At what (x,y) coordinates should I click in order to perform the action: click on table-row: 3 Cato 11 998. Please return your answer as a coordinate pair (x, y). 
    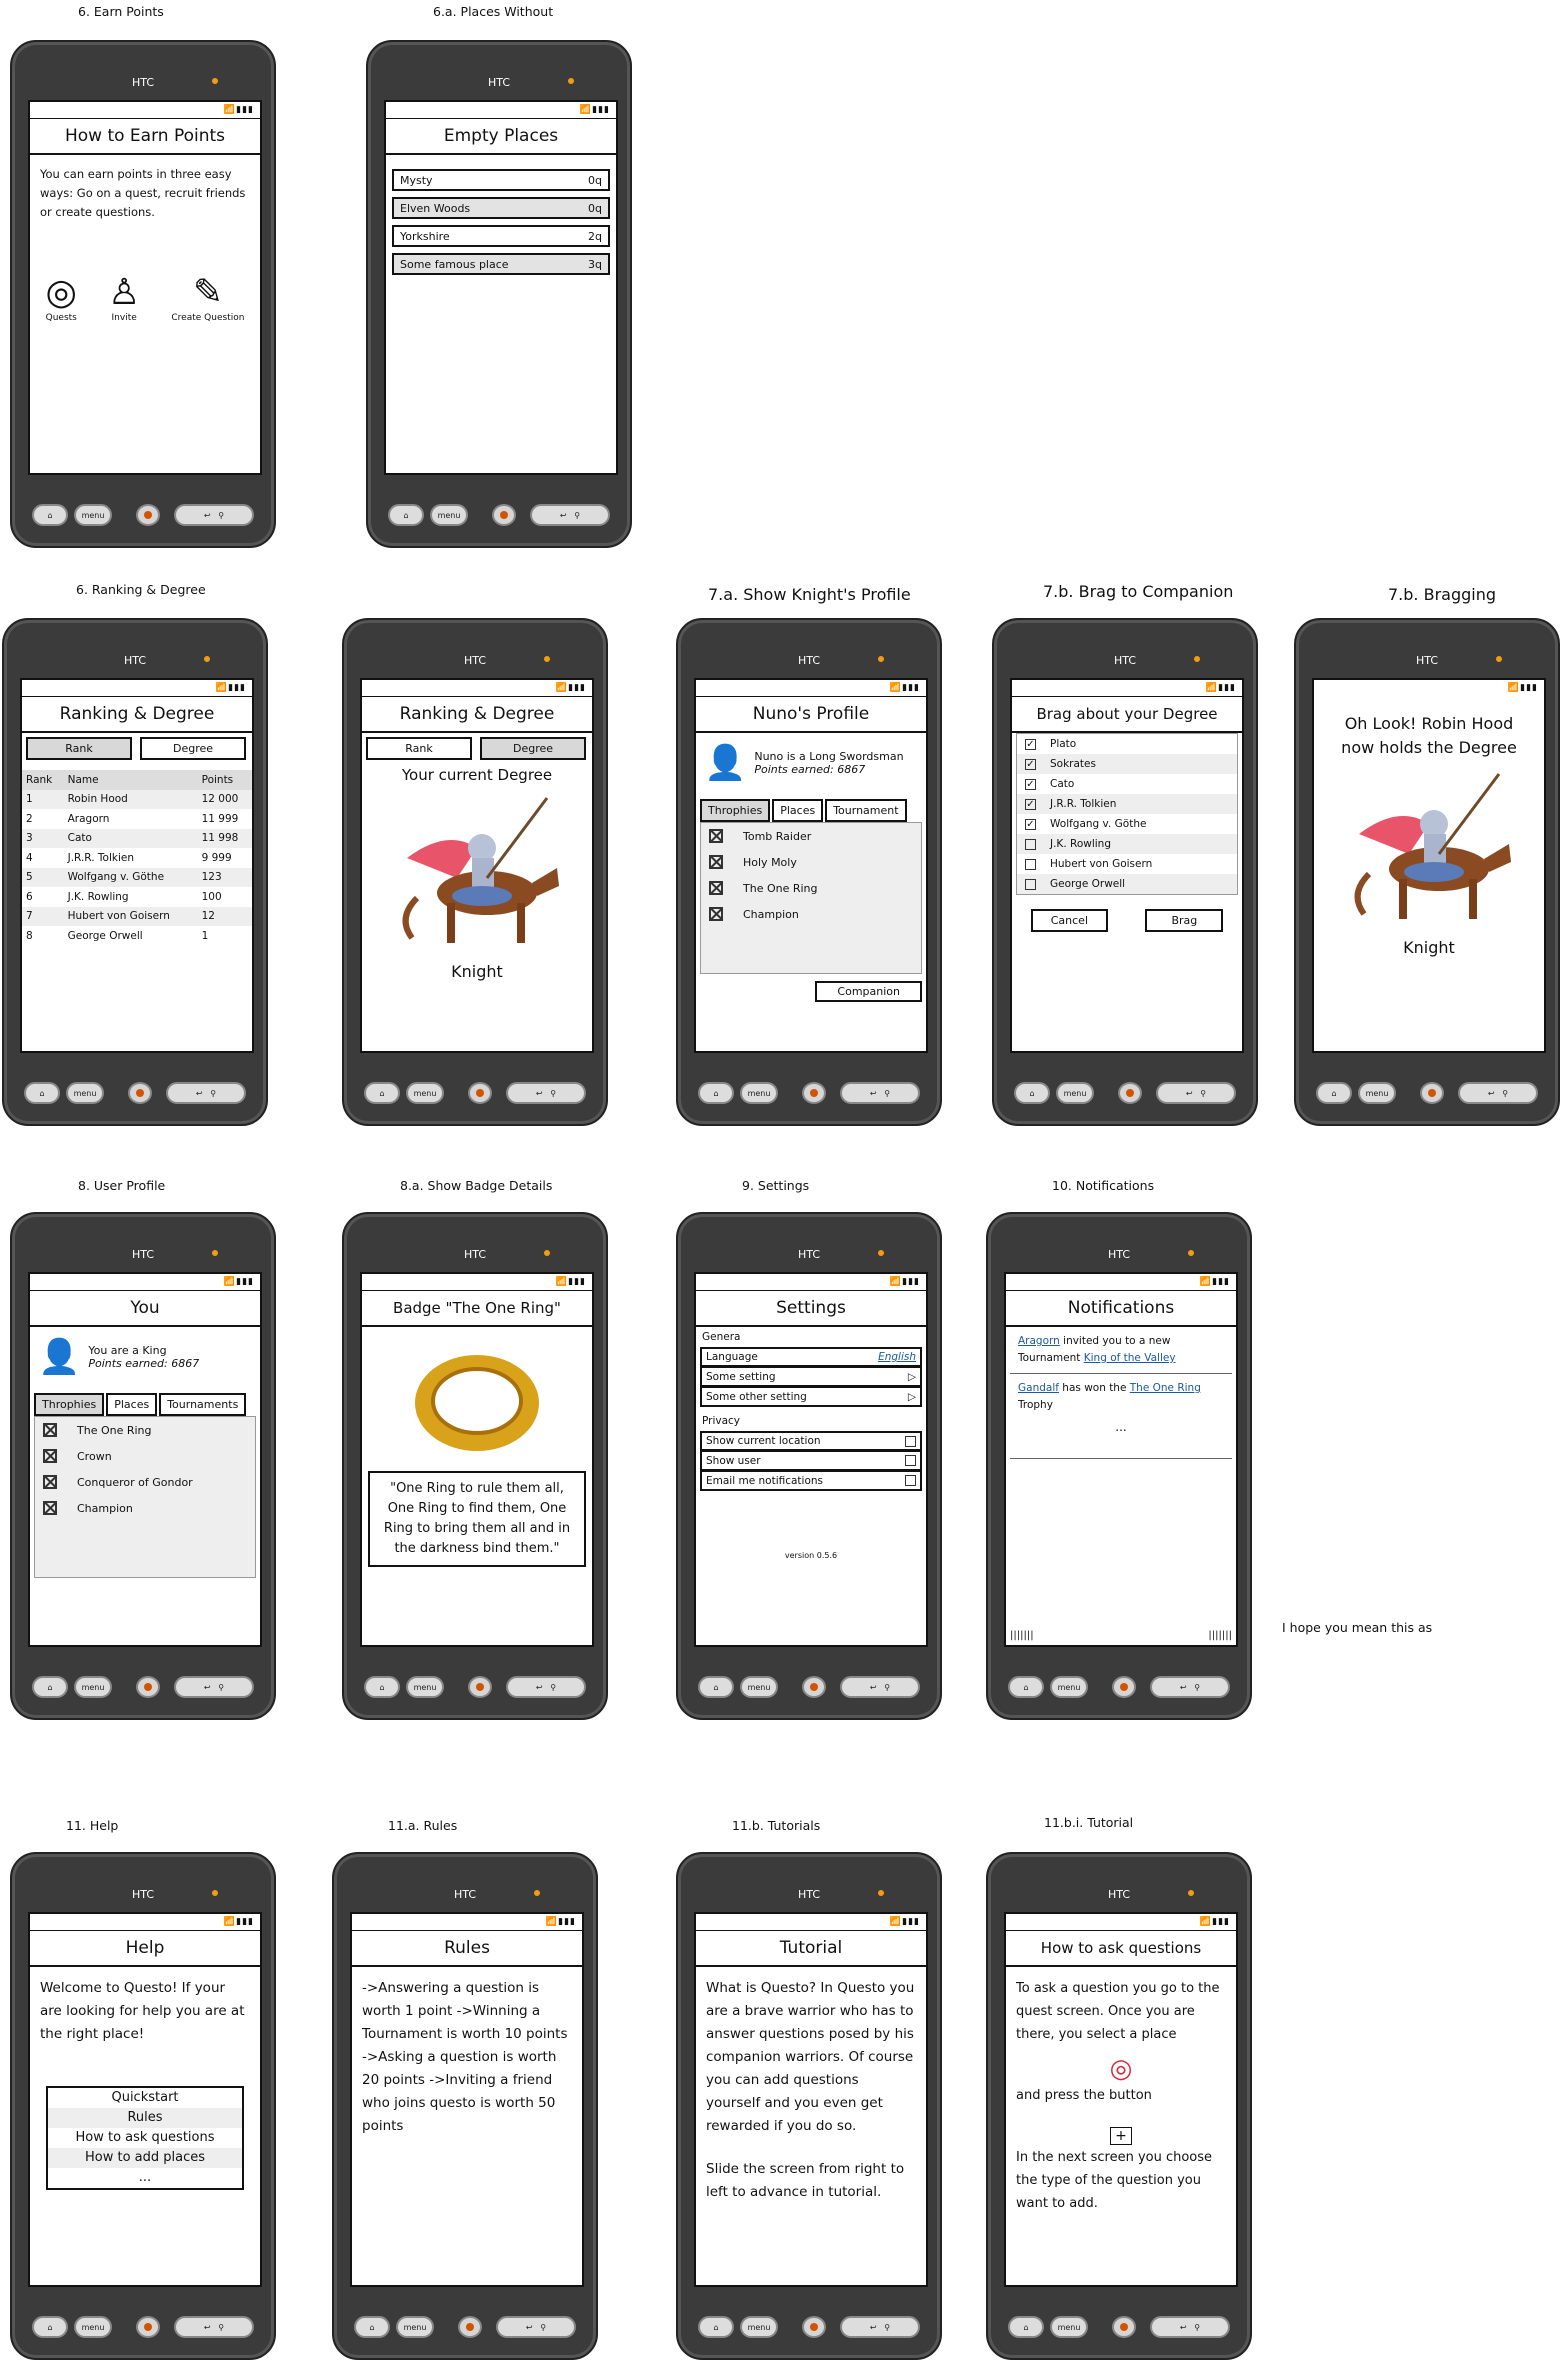
    Looking at the image, I should click on (137, 838).